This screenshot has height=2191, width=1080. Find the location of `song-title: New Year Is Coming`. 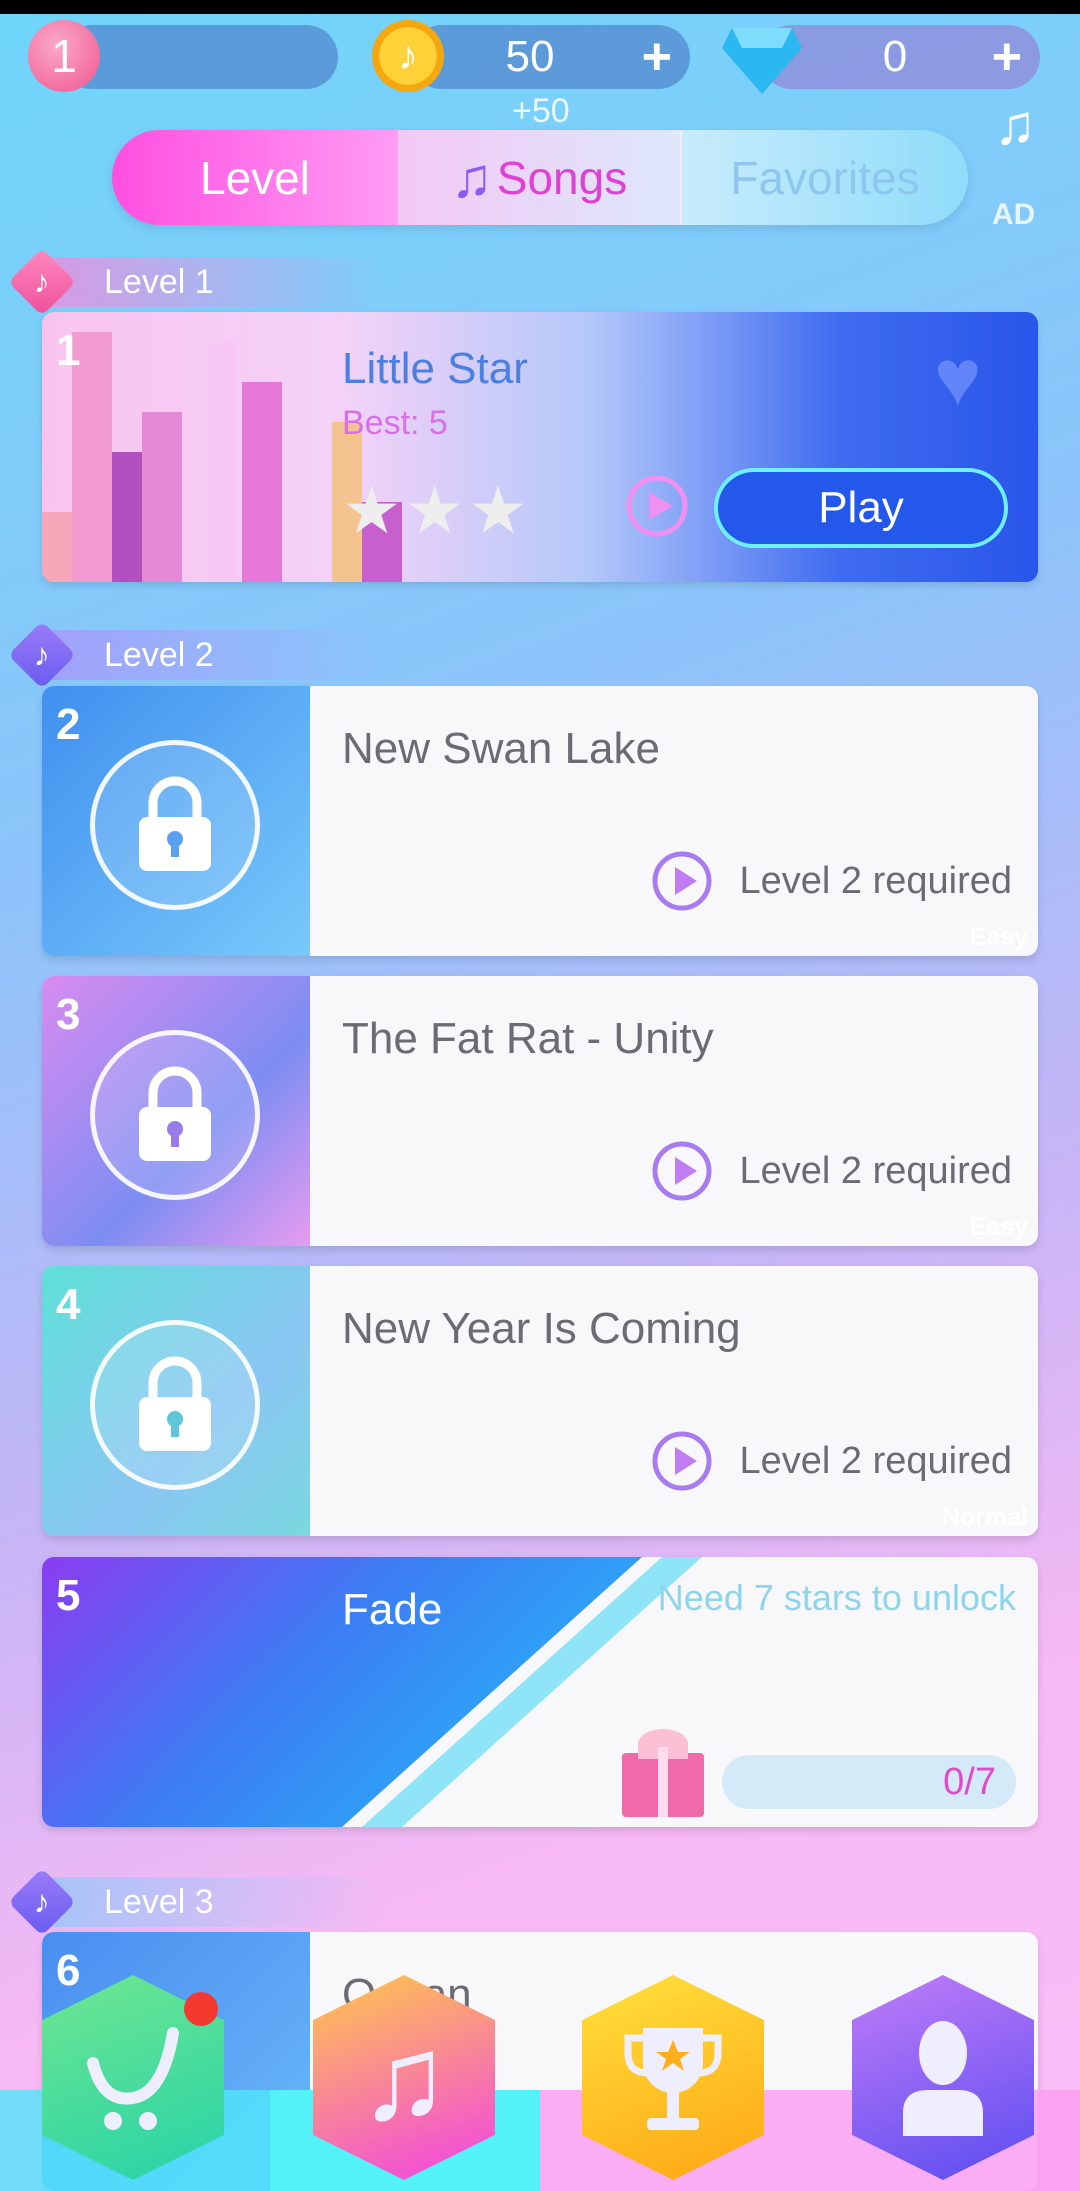

song-title: New Year Is Coming is located at coordinates (541, 1328).